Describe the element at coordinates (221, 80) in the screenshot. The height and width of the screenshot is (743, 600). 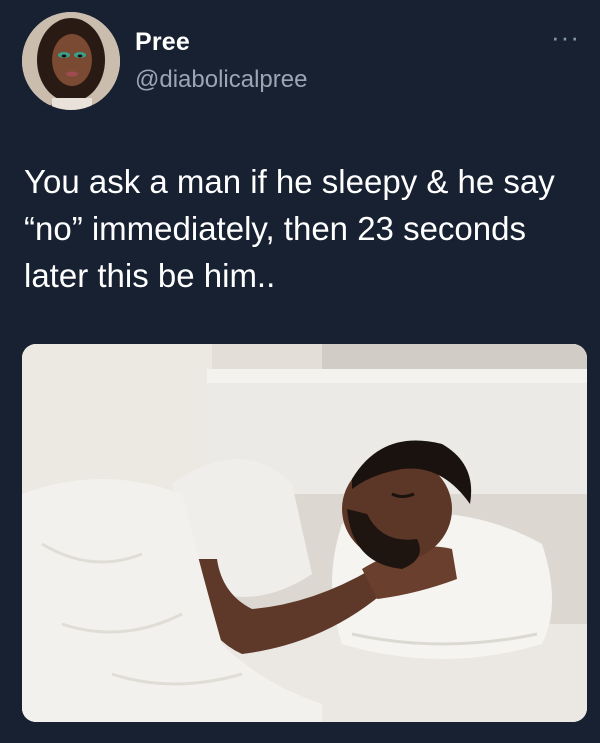
I see `user-handle: @diabolicalpree` at that location.